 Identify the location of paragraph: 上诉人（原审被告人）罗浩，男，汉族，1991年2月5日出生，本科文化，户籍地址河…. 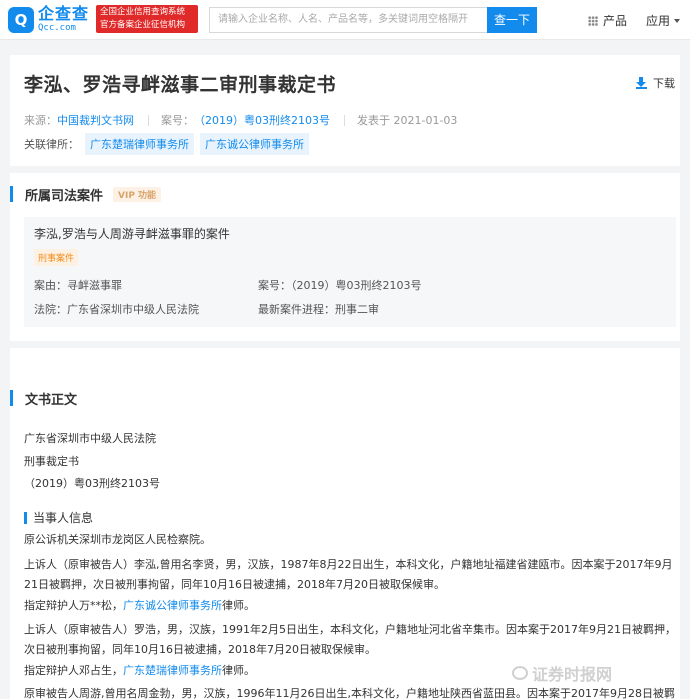
(350, 639).